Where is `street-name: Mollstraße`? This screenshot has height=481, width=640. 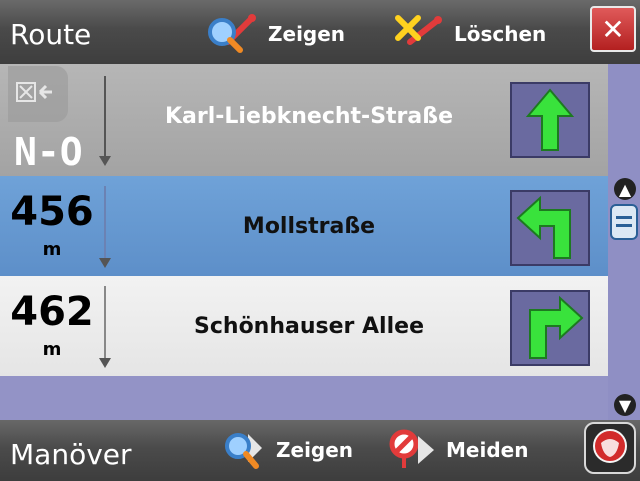 street-name: Mollstraße is located at coordinates (309, 226).